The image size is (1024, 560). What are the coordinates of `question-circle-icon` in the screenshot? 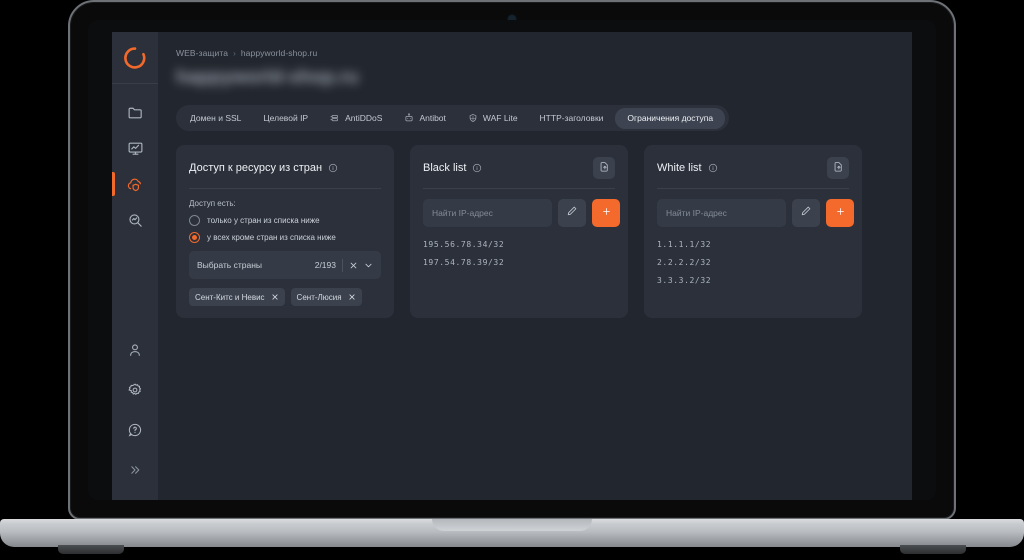 It's located at (135, 430).